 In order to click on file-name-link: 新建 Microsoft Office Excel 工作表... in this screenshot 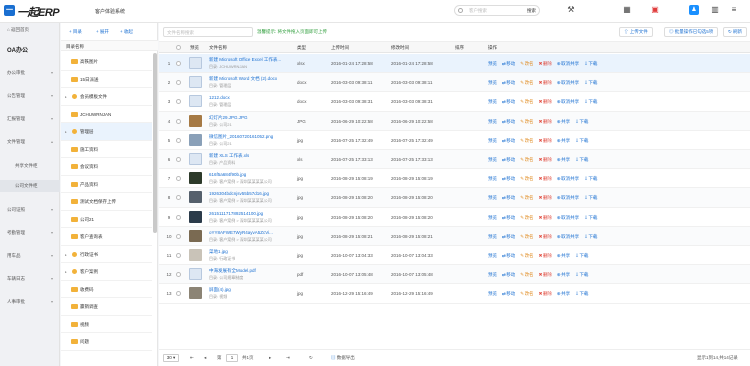, I will do `click(245, 60)`.